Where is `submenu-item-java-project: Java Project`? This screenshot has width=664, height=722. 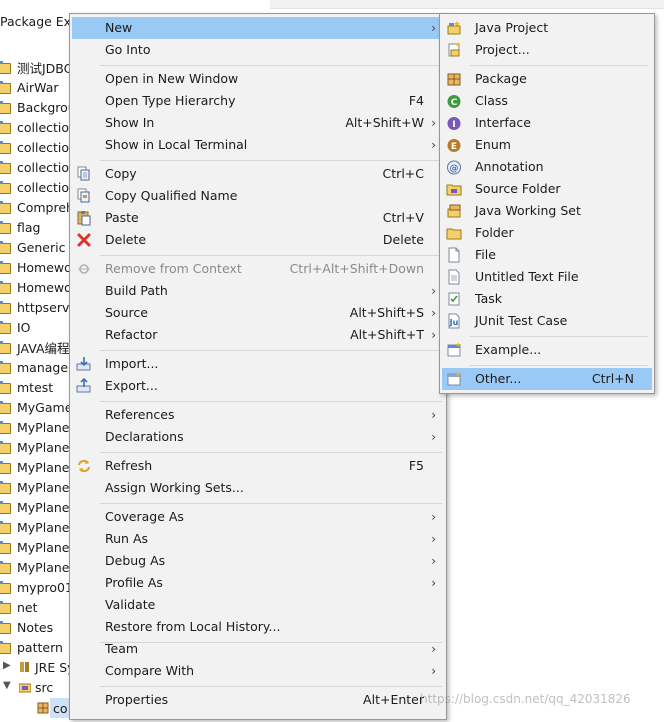 submenu-item-java-project: Java Project is located at coordinates (547, 28).